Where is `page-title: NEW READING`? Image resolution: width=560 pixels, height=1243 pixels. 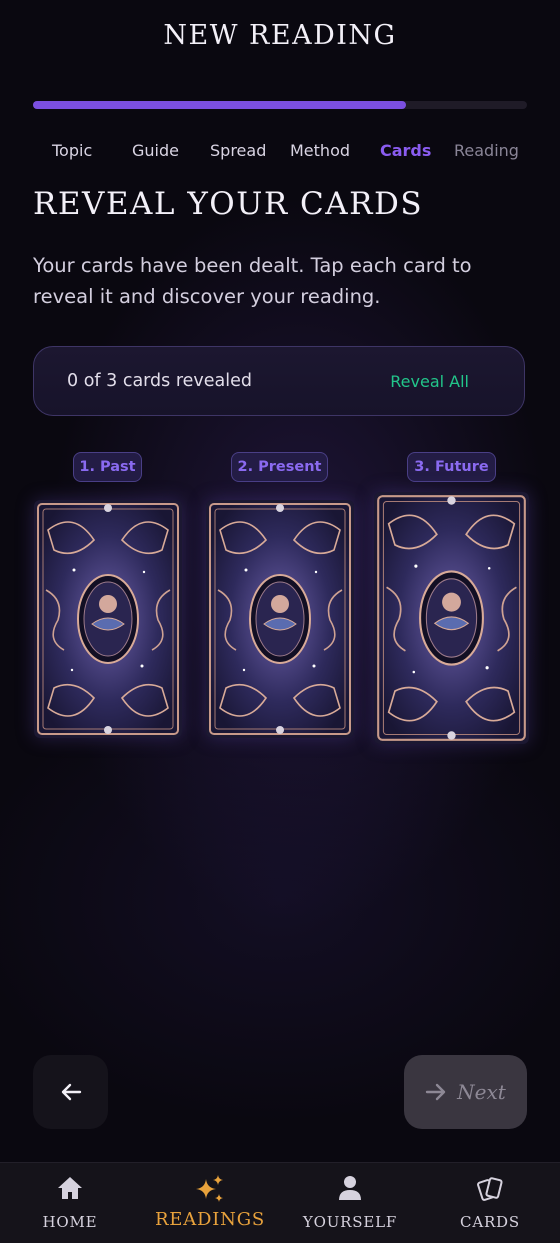
page-title: NEW READING is located at coordinates (280, 35).